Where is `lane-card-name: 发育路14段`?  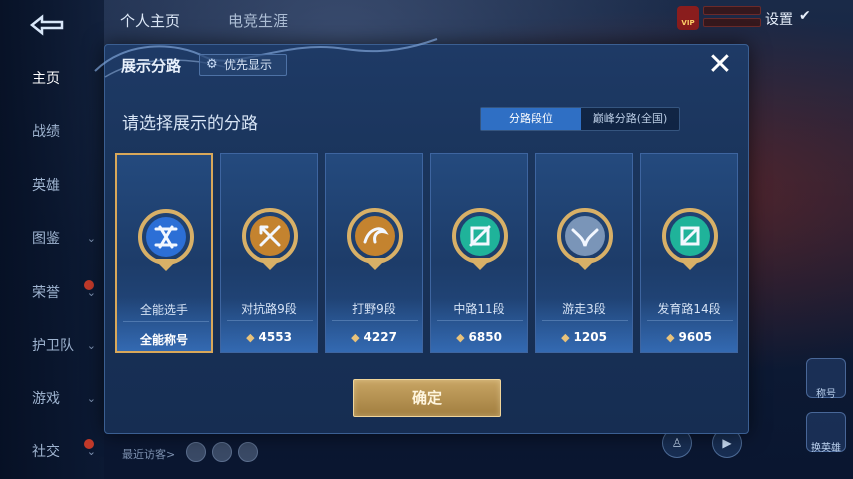 lane-card-name: 发育路14段 is located at coordinates (689, 309).